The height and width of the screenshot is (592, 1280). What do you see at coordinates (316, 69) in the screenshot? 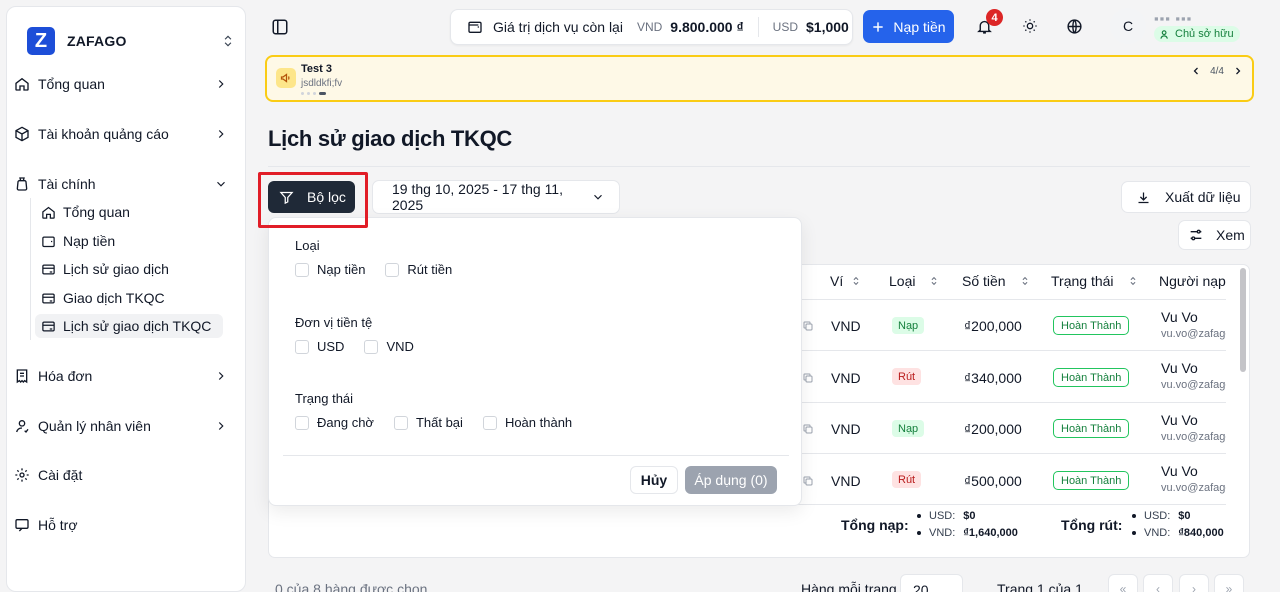
I see `announcement-title: Test 3` at bounding box center [316, 69].